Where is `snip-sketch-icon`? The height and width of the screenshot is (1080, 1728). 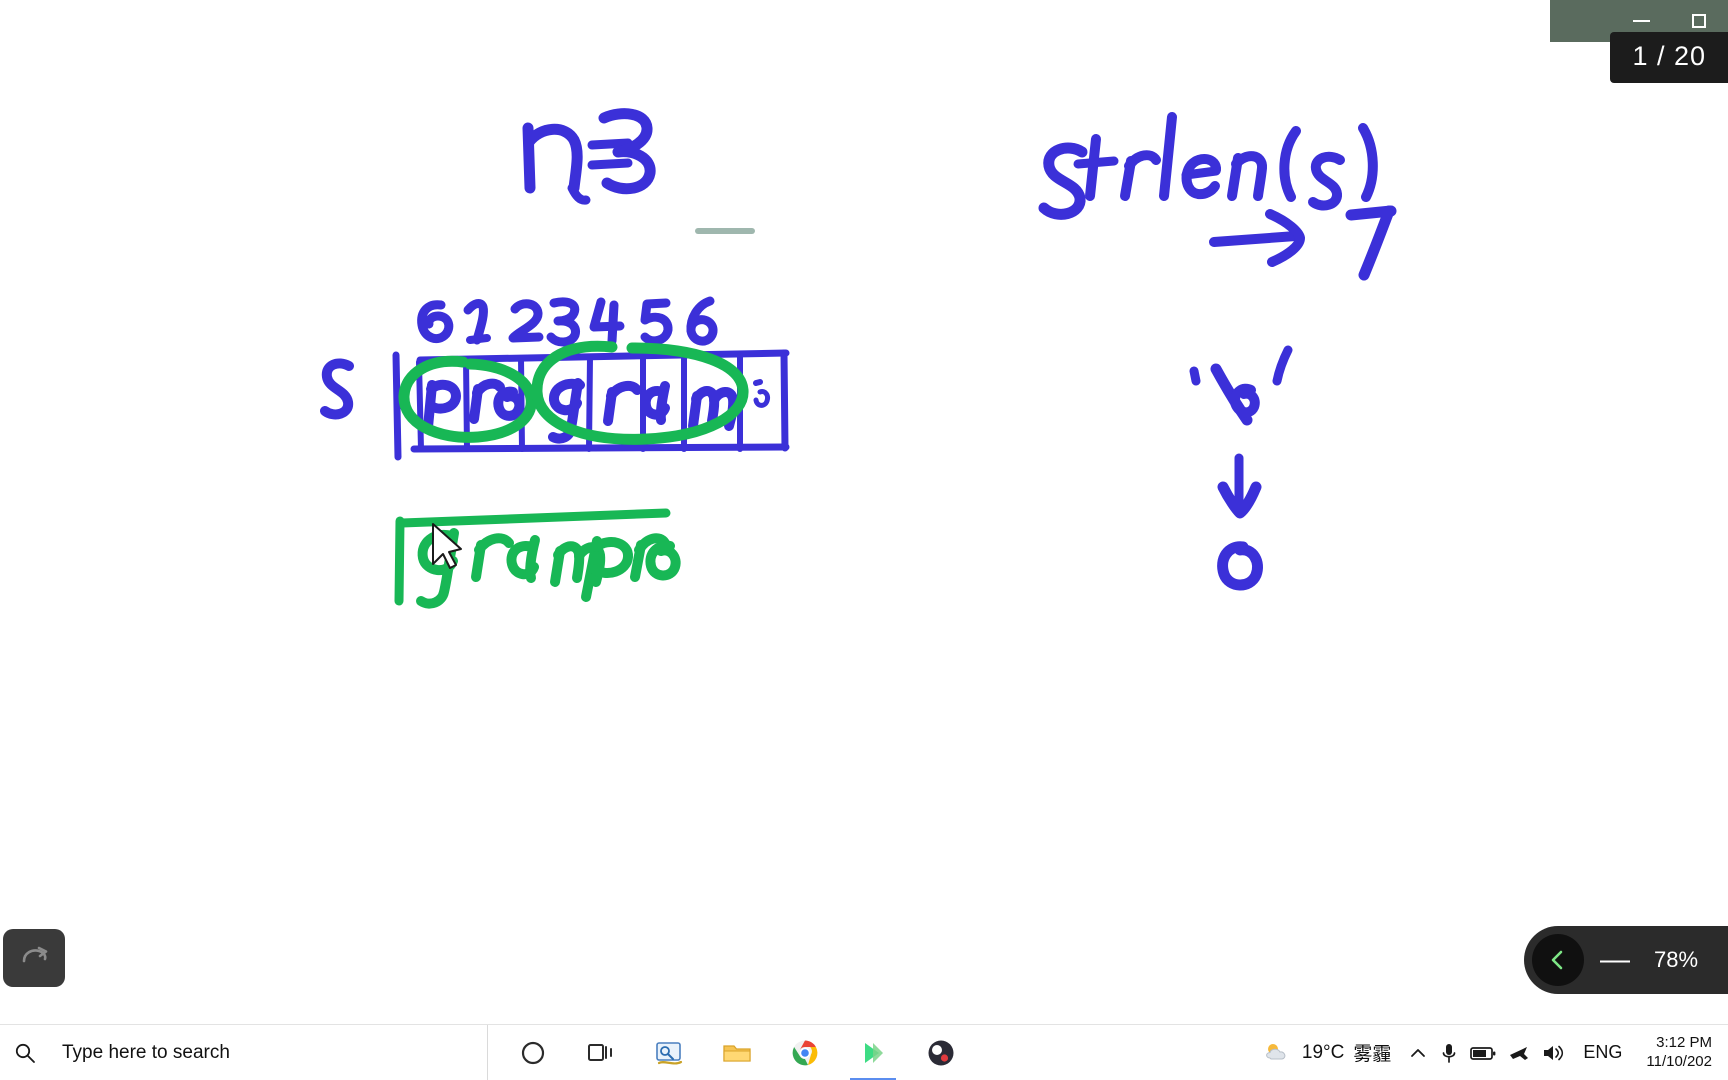 snip-sketch-icon is located at coordinates (669, 1053).